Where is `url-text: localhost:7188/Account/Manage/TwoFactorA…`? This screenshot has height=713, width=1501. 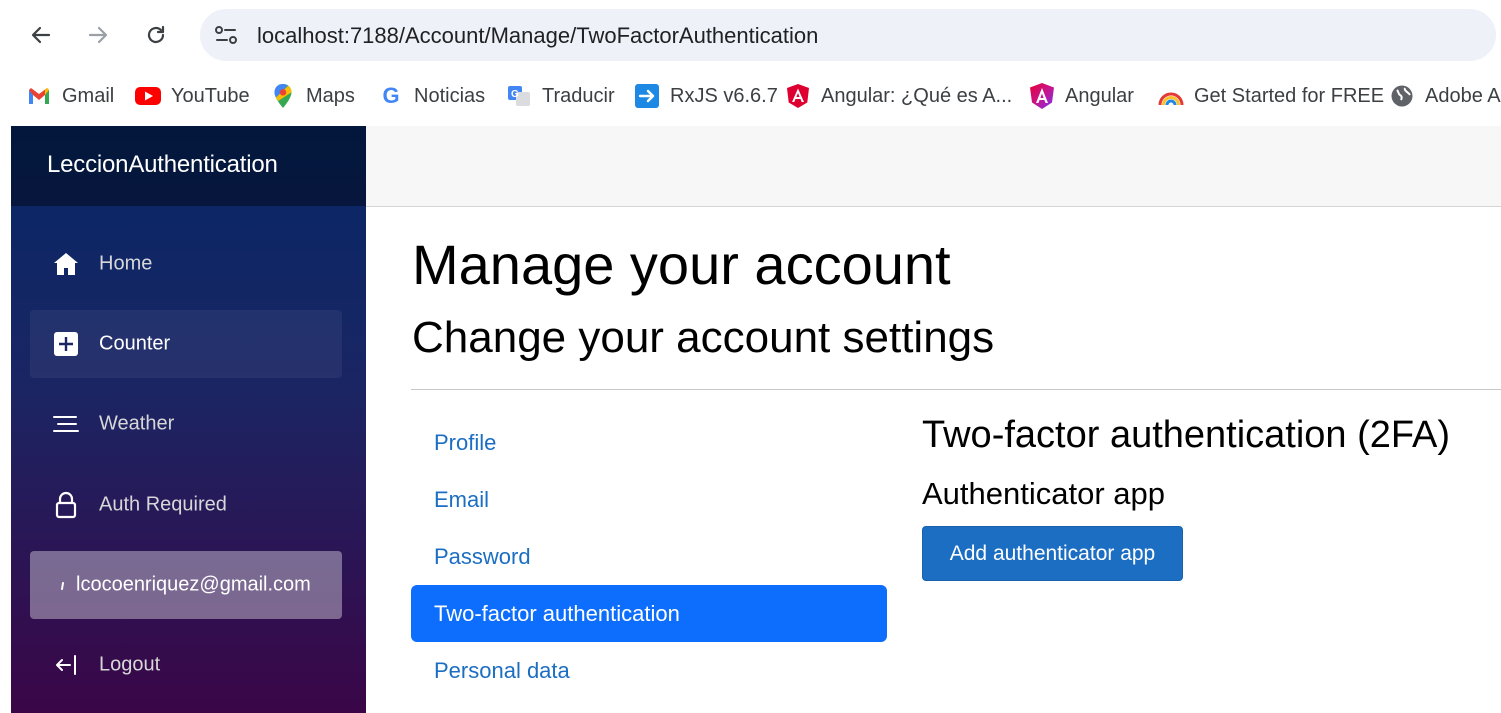 url-text: localhost:7188/Account/Manage/TwoFactorA… is located at coordinates (537, 36).